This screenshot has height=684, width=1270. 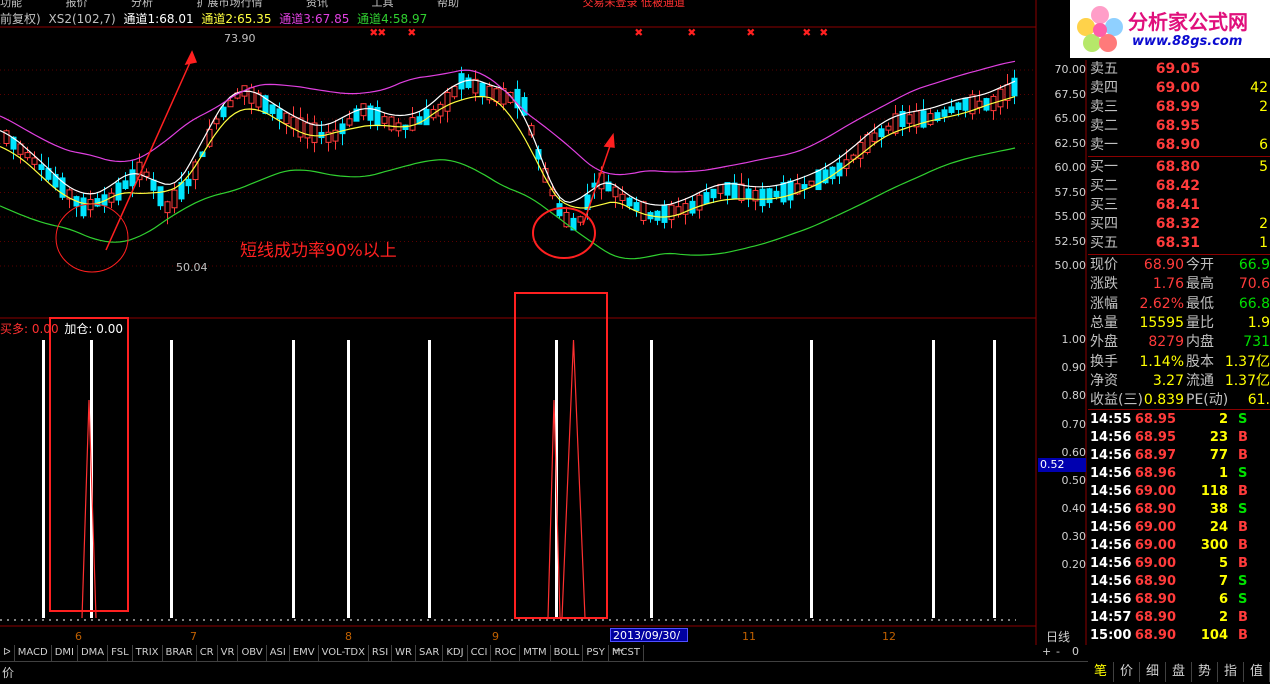 I want to click on tick-time: 14:55, so click(x=1111, y=419).